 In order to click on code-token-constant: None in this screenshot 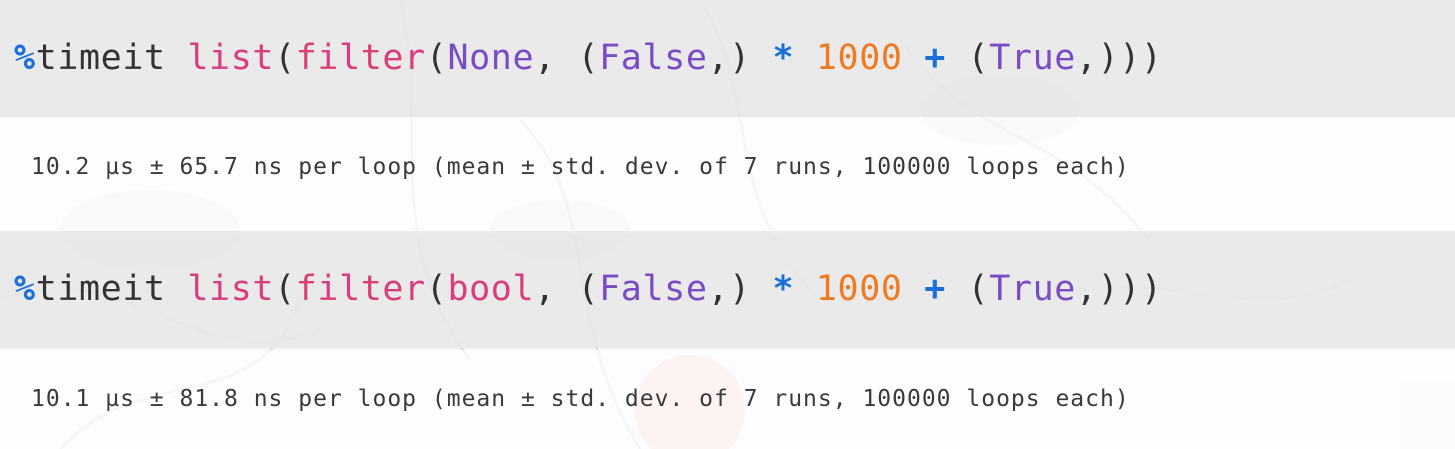, I will do `click(491, 58)`.